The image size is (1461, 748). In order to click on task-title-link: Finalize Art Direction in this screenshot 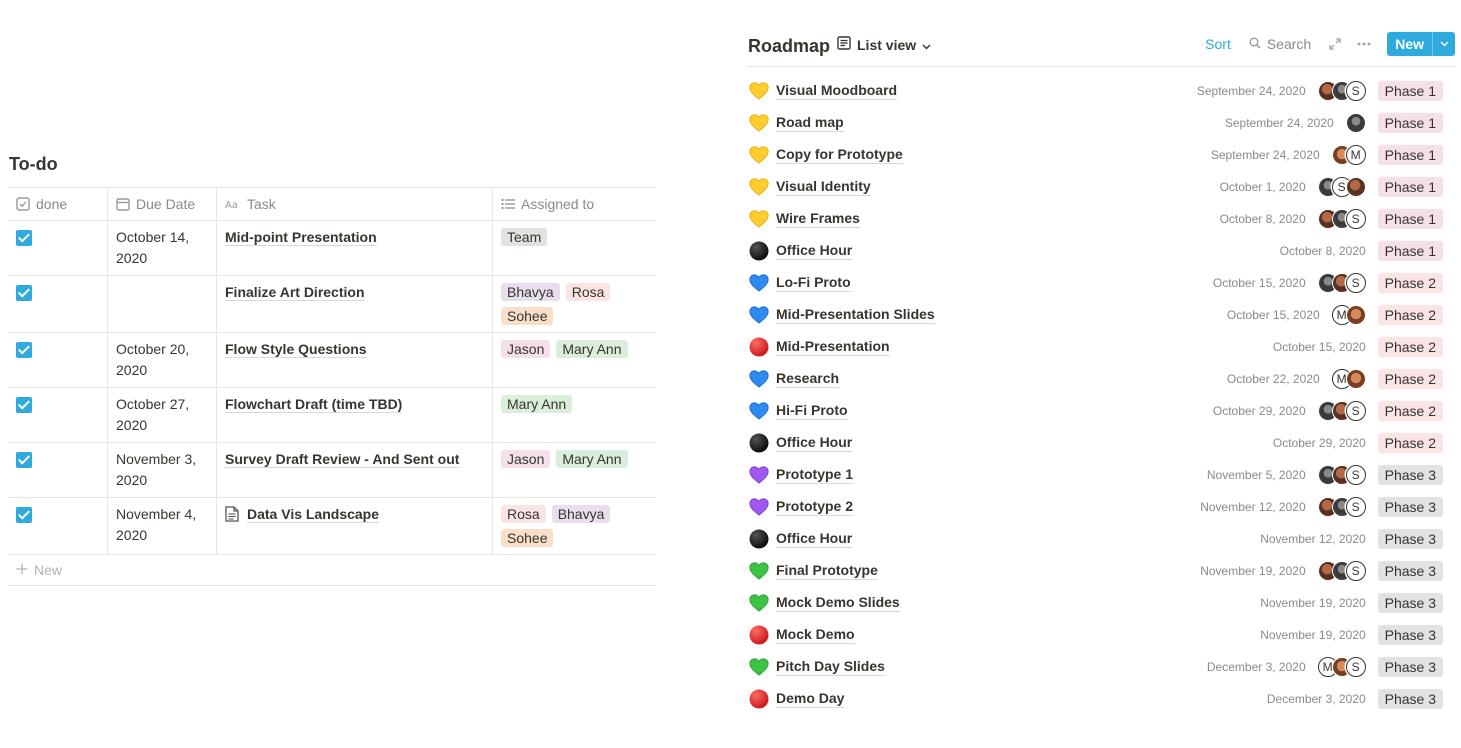, I will do `click(295, 292)`.